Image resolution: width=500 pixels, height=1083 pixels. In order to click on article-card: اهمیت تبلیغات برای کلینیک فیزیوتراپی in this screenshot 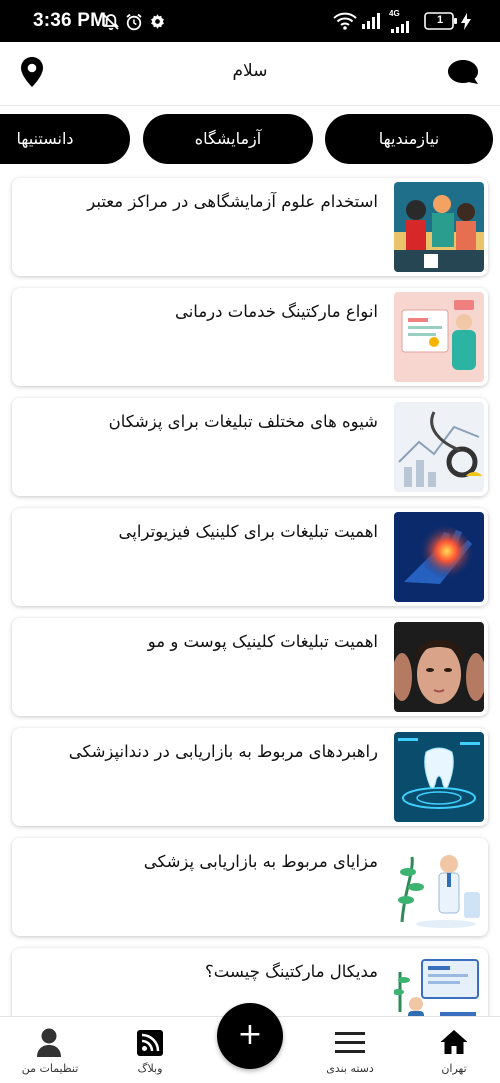, I will do `click(250, 557)`.